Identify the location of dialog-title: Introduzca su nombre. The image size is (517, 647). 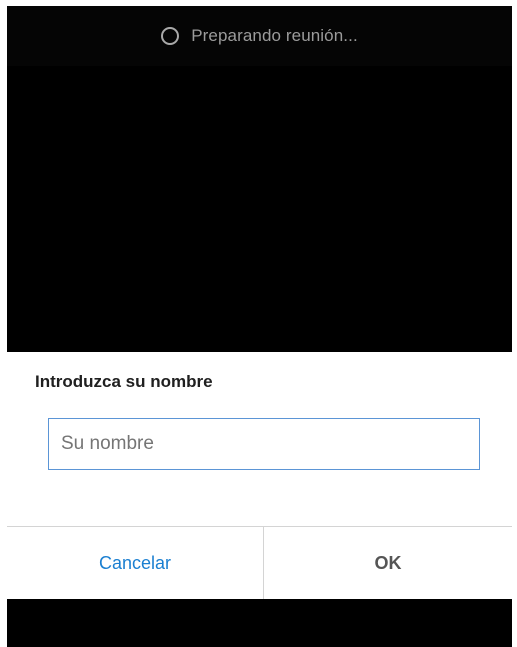
(124, 381).